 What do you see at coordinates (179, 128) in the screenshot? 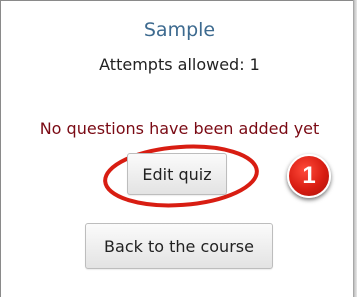
I see `no-questions-message: No questions have been added yet` at bounding box center [179, 128].